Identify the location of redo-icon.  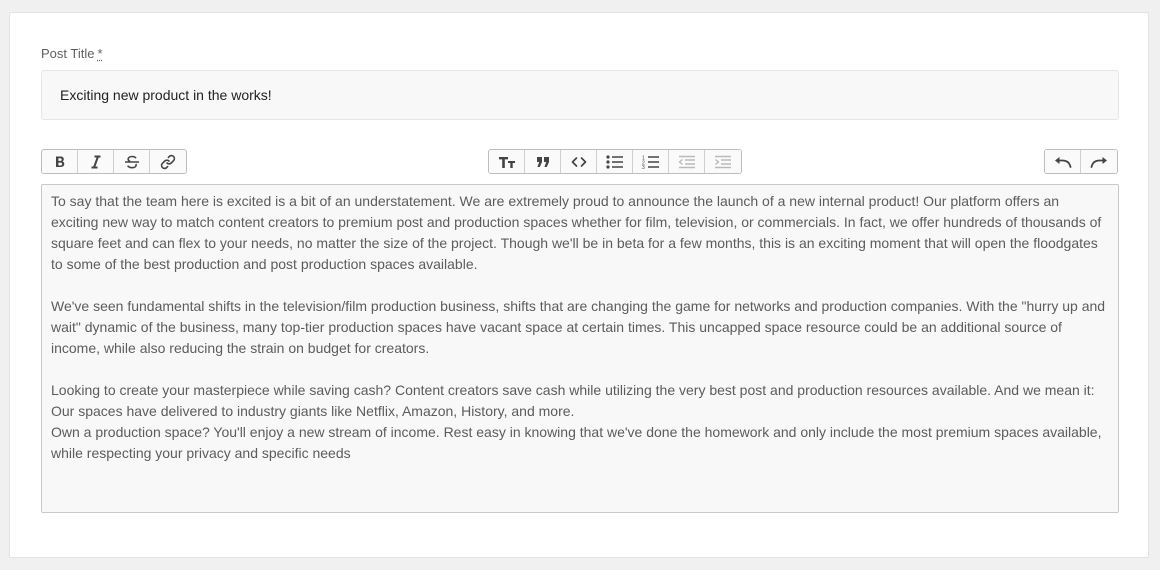
(1098, 162).